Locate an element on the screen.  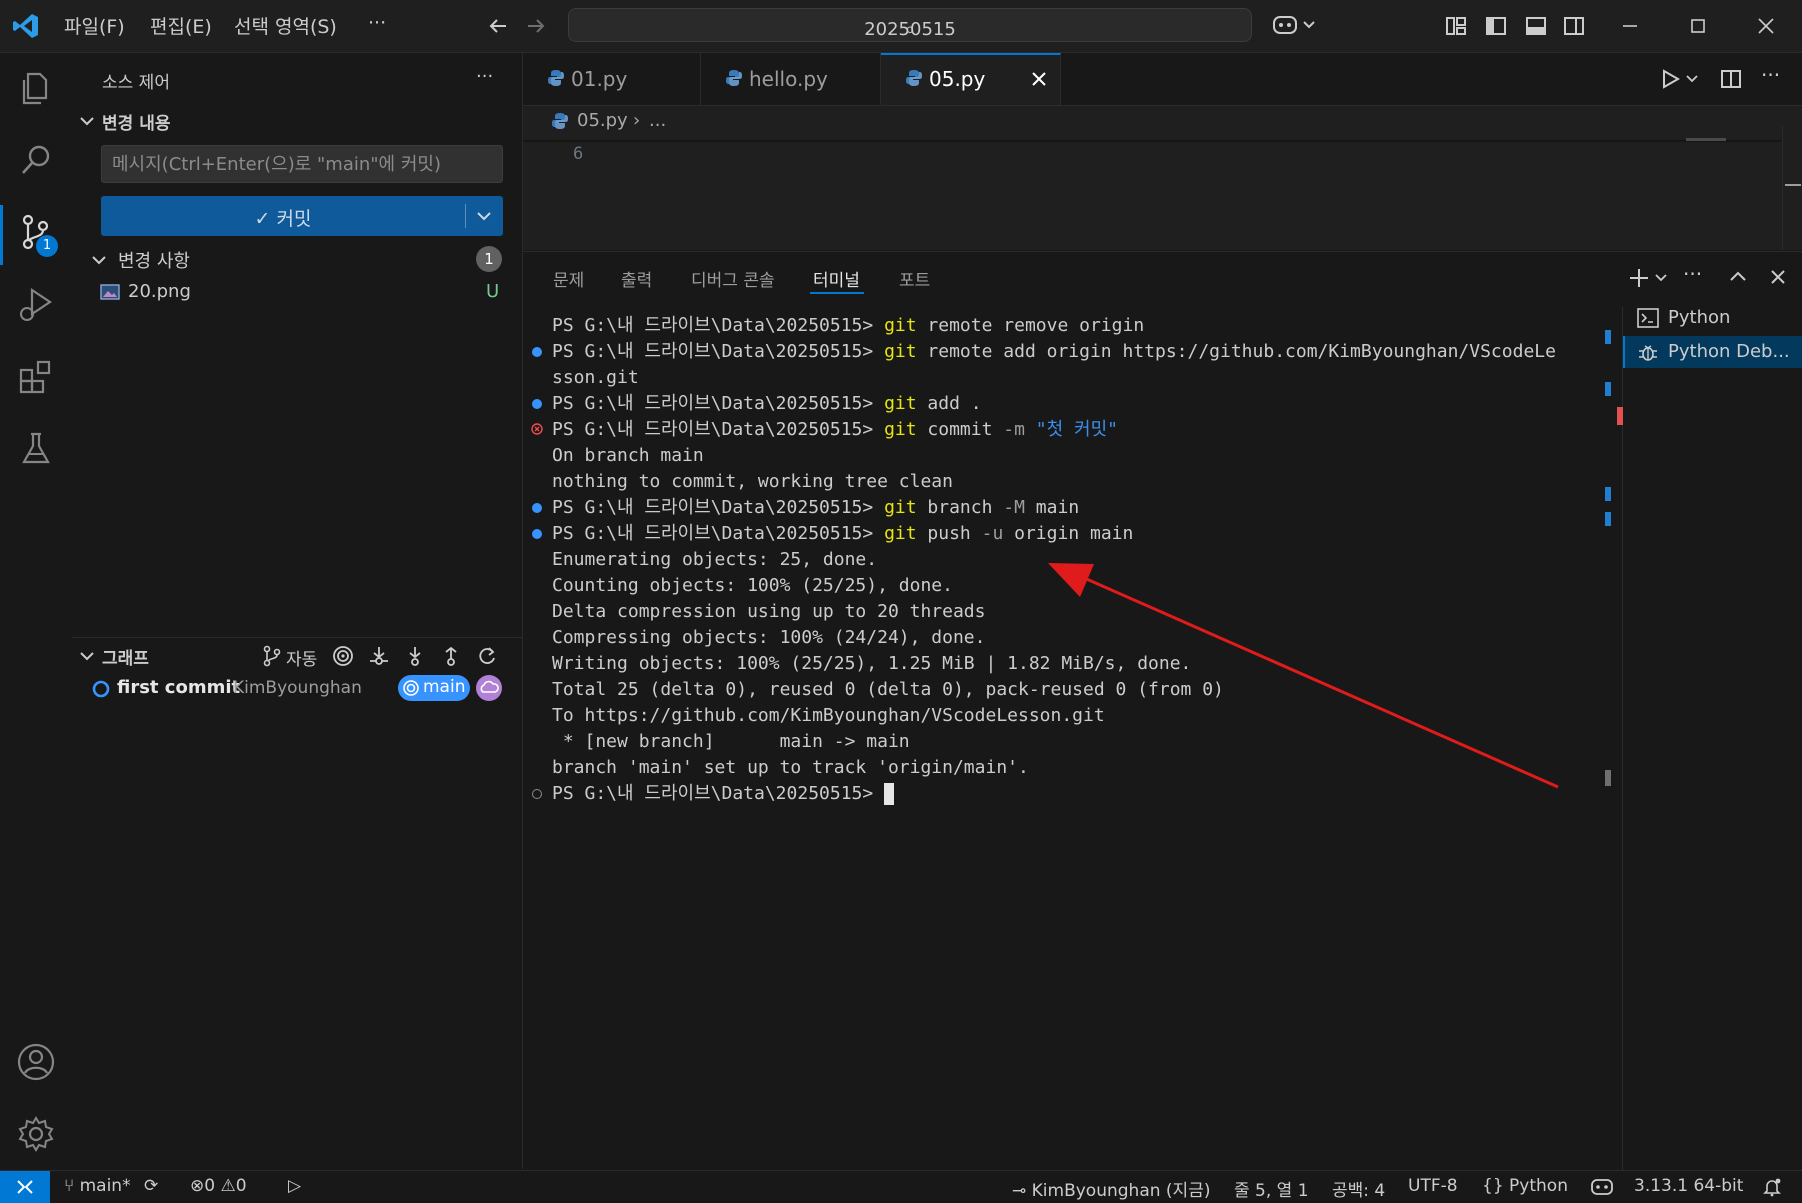
commit-button: ✓ 커밋 is located at coordinates (302, 216).